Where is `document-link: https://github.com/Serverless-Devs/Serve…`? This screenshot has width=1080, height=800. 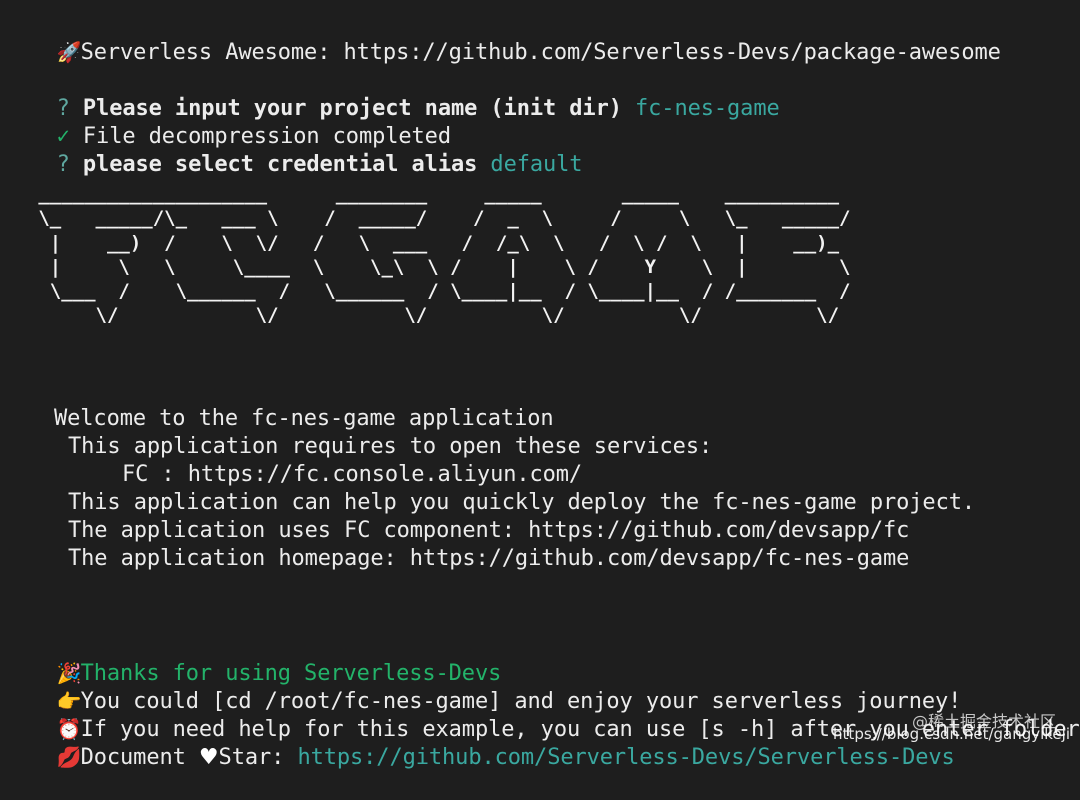 document-link: https://github.com/Serverless-Devs/Serve… is located at coordinates (625, 757).